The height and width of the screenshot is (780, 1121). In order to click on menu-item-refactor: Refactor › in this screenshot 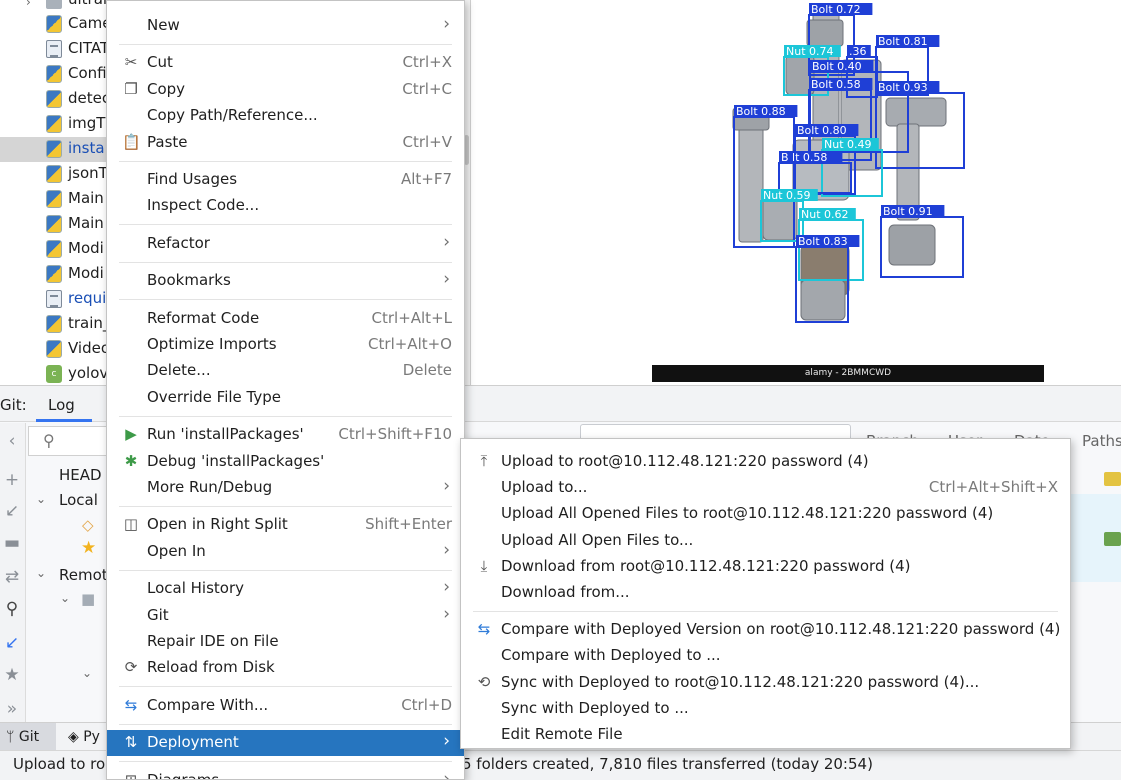, I will do `click(285, 244)`.